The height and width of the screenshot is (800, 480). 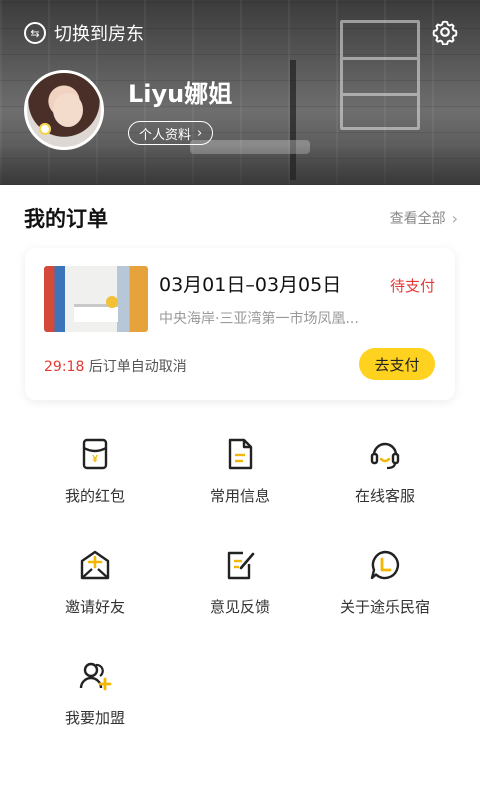 What do you see at coordinates (385, 565) in the screenshot?
I see `about-chat-icon` at bounding box center [385, 565].